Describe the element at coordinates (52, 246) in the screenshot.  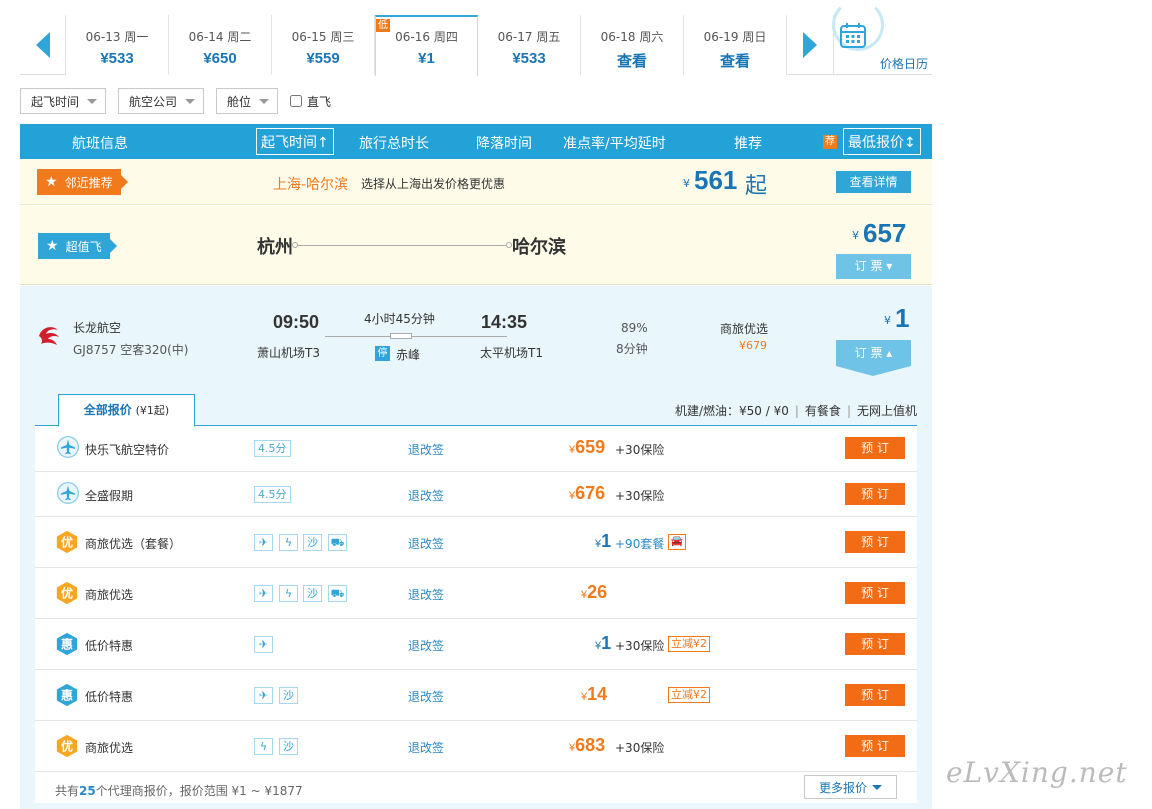
I see `star-icon: ★` at that location.